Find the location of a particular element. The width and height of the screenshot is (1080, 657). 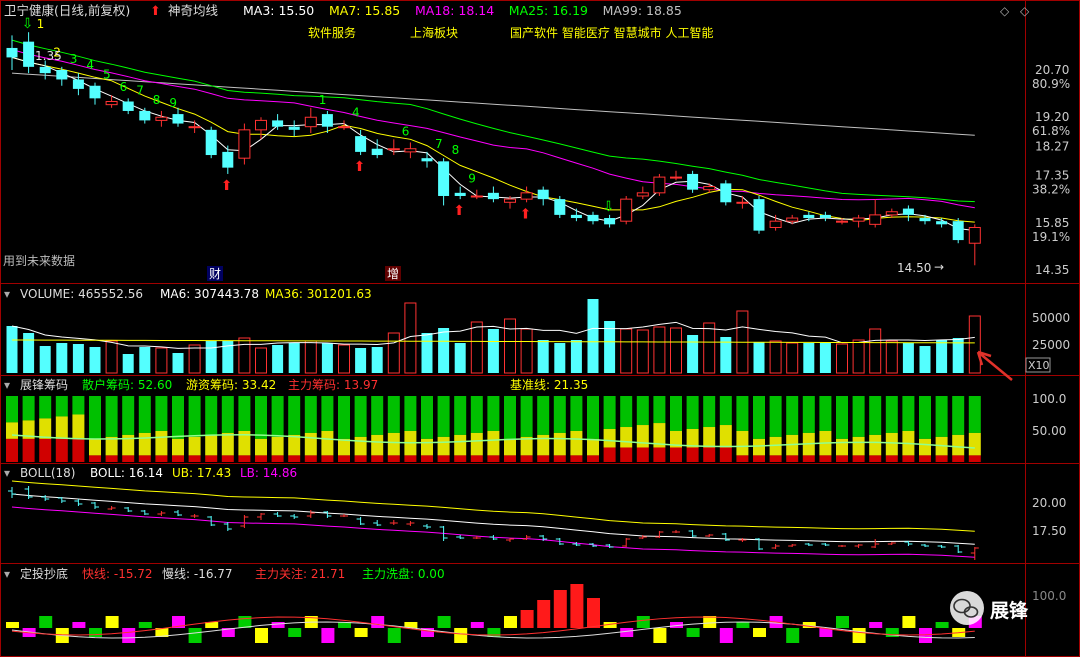

indicator-name: 神奇均线 is located at coordinates (193, 10).